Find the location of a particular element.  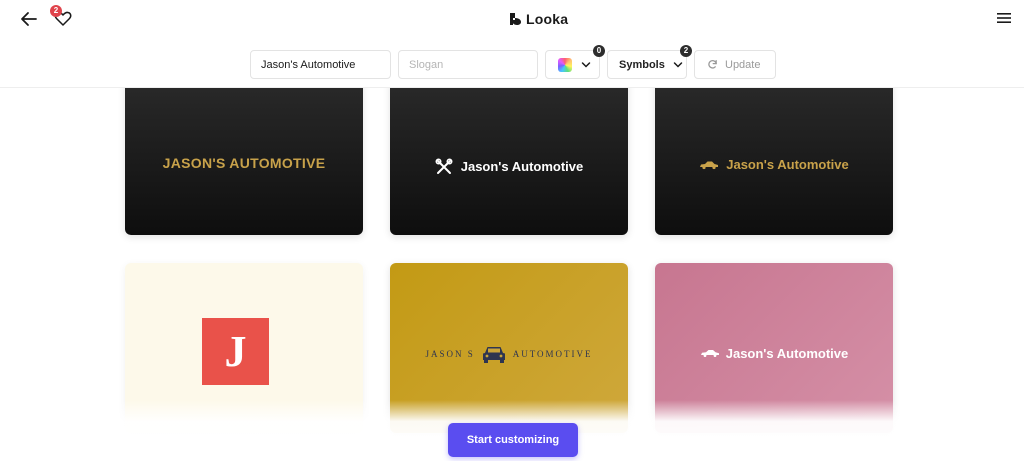

logo-lockup: JASON S AUTOMOTIVE is located at coordinates (508, 354).